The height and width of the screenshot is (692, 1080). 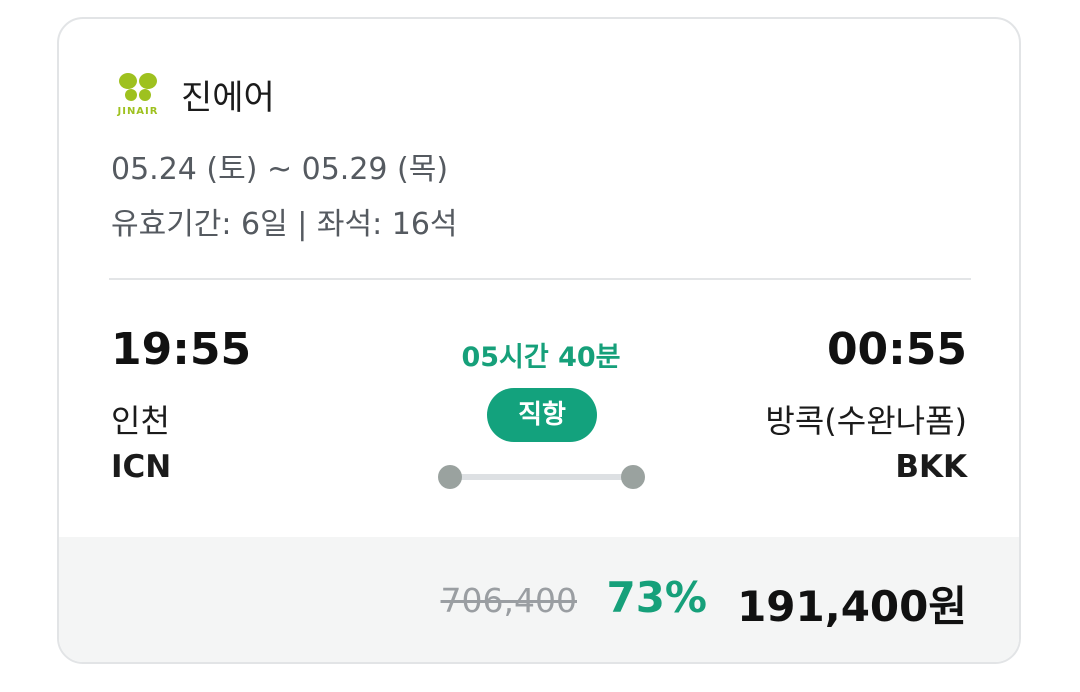 I want to click on travel-dates: 05.24 (토) ~ 05.29 (목), so click(x=280, y=169).